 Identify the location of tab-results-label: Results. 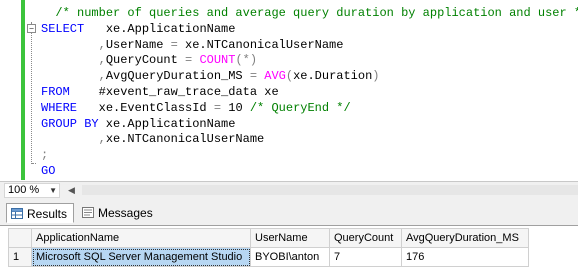
(47, 214).